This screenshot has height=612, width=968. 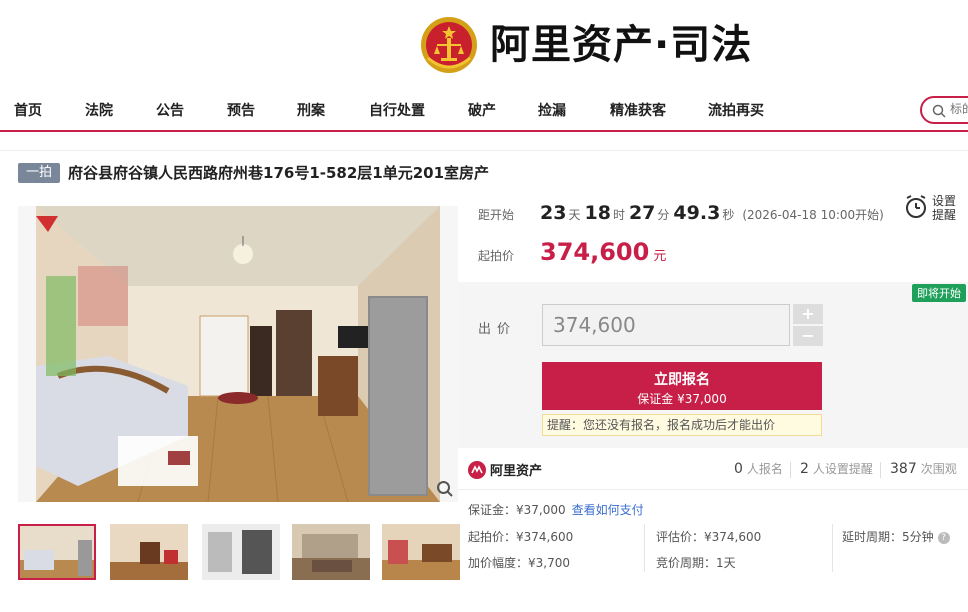 What do you see at coordinates (397, 110) in the screenshot?
I see `nav-self-disposal: 自行处置` at bounding box center [397, 110].